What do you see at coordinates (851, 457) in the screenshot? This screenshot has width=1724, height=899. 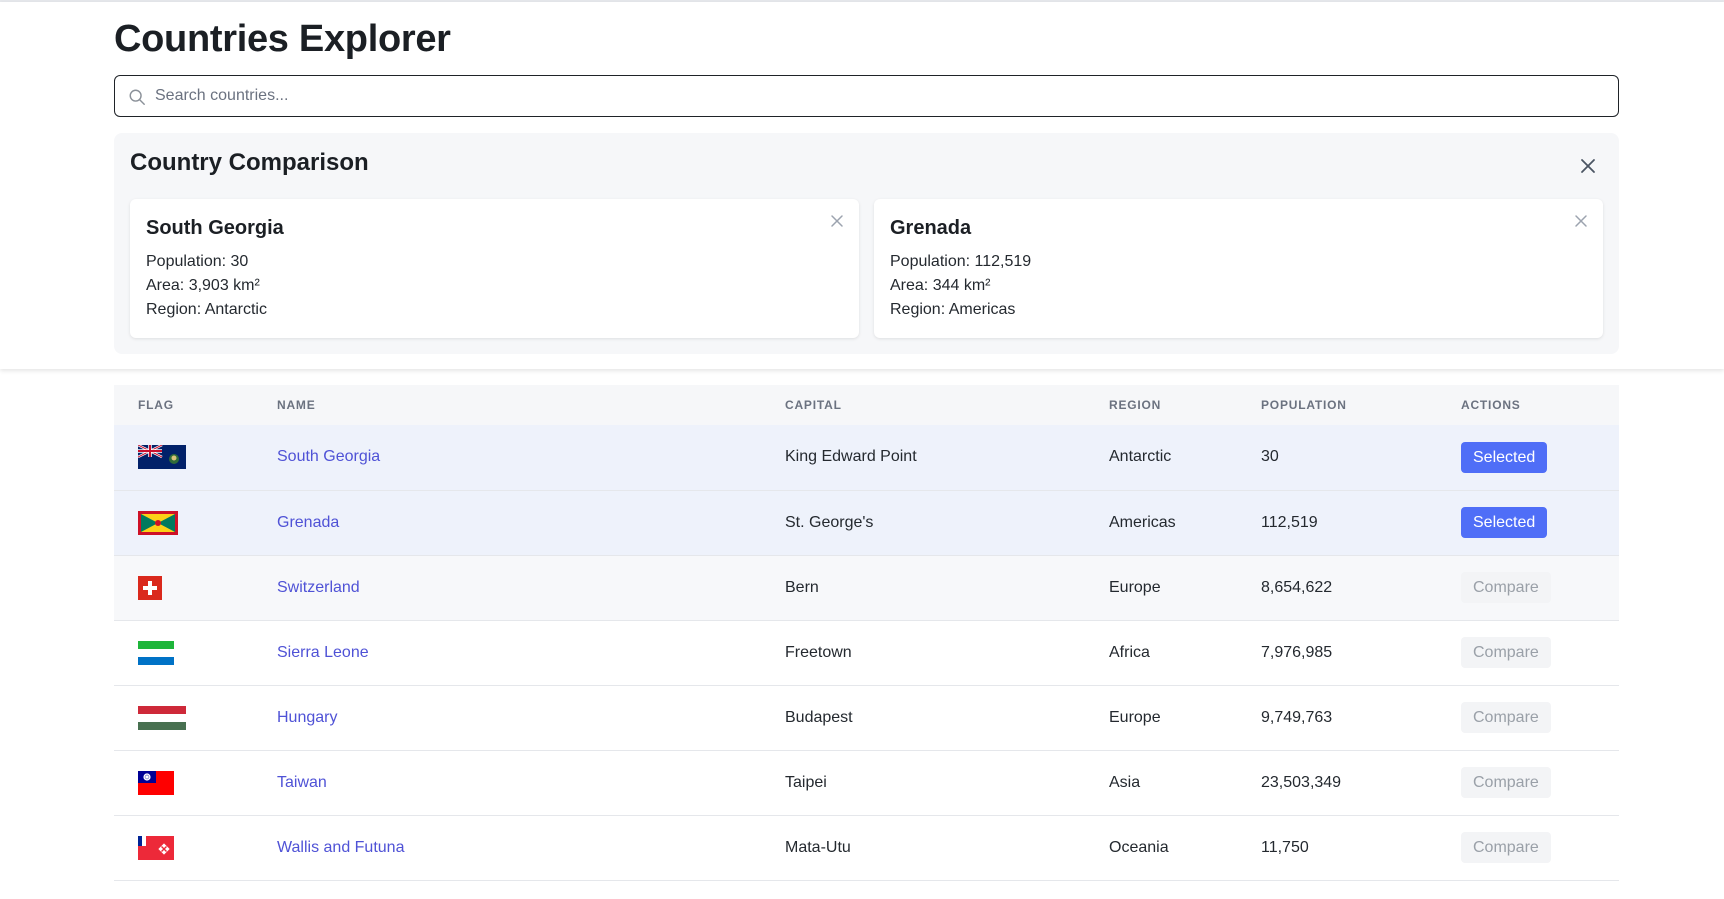 I see `capital-cell: King Edward Point` at bounding box center [851, 457].